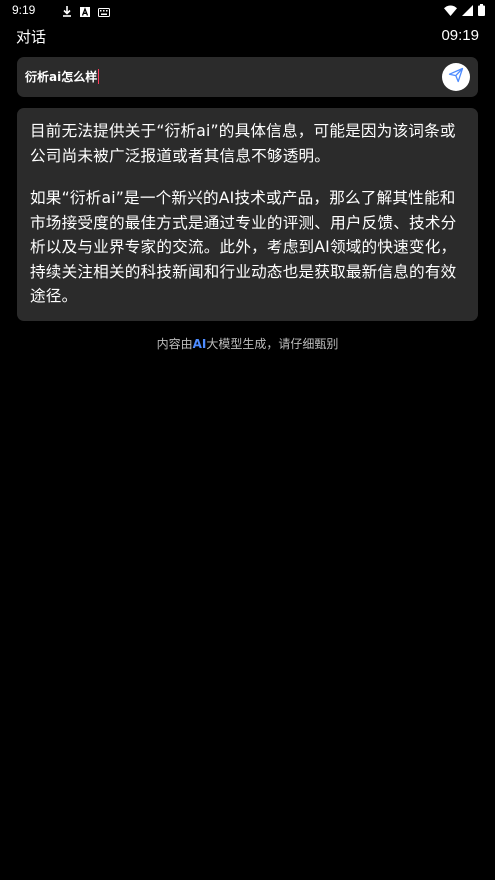 This screenshot has width=495, height=880. Describe the element at coordinates (24, 10) in the screenshot. I see `status-time: 9:19` at that location.